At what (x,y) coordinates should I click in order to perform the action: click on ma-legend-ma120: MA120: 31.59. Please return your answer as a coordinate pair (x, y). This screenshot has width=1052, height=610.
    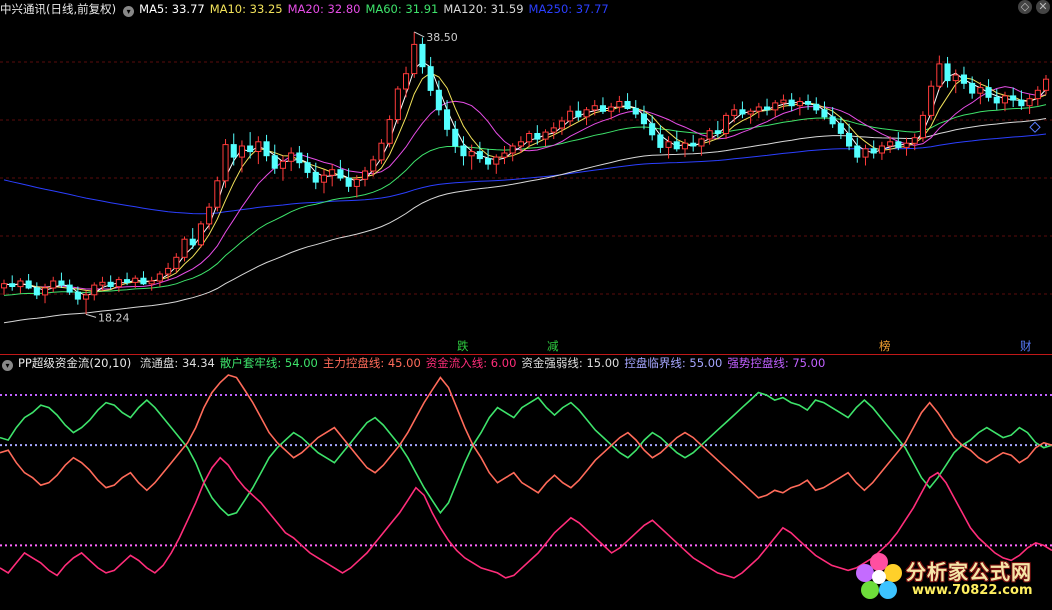
    Looking at the image, I should click on (483, 9).